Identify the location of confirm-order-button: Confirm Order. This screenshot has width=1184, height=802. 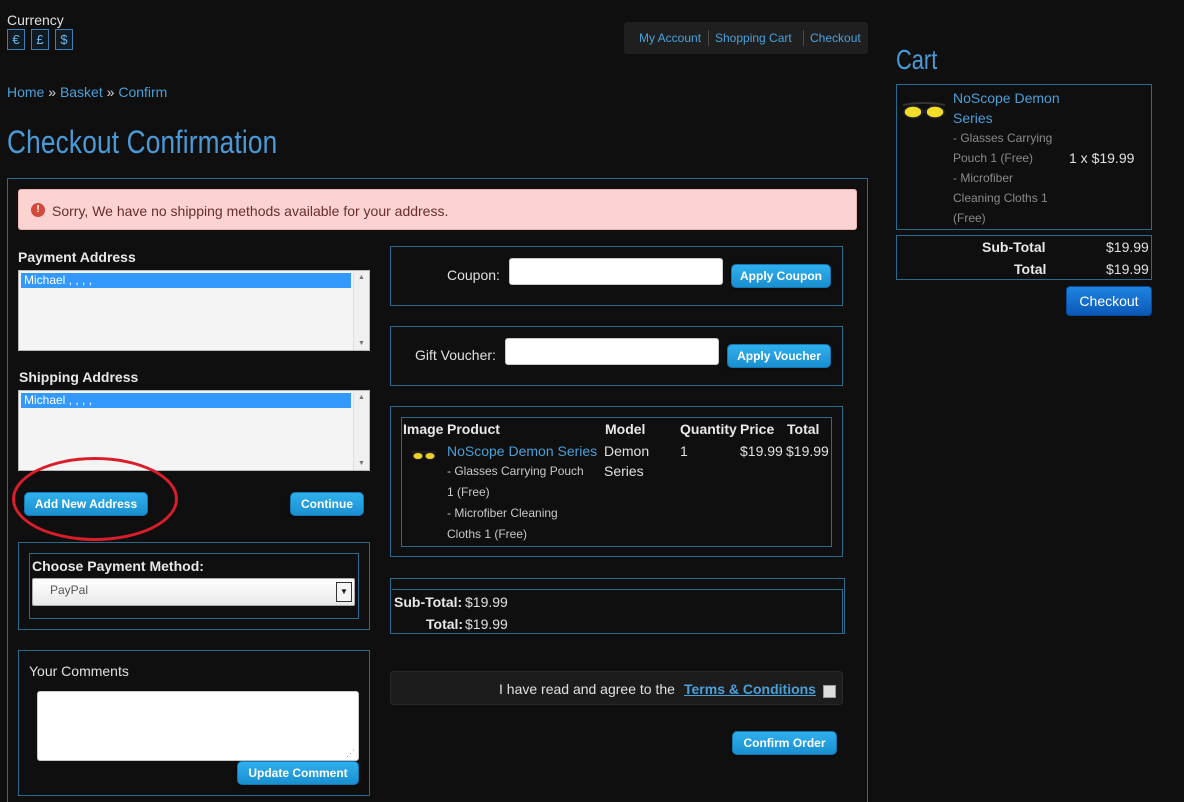
(784, 743).